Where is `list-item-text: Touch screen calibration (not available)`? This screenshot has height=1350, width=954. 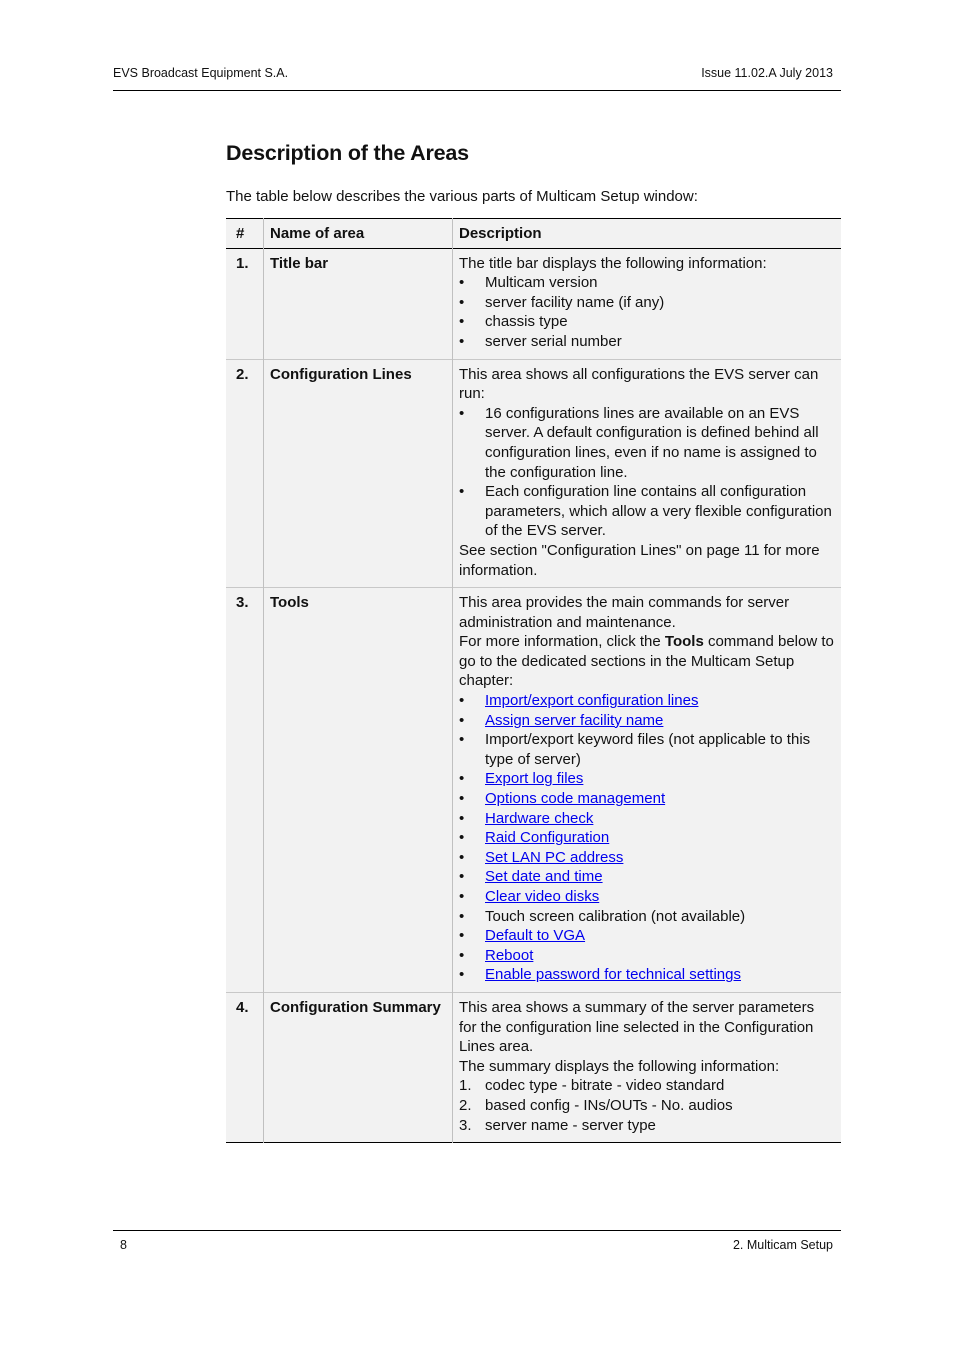
list-item-text: Touch screen calibration (not available) is located at coordinates (615, 916).